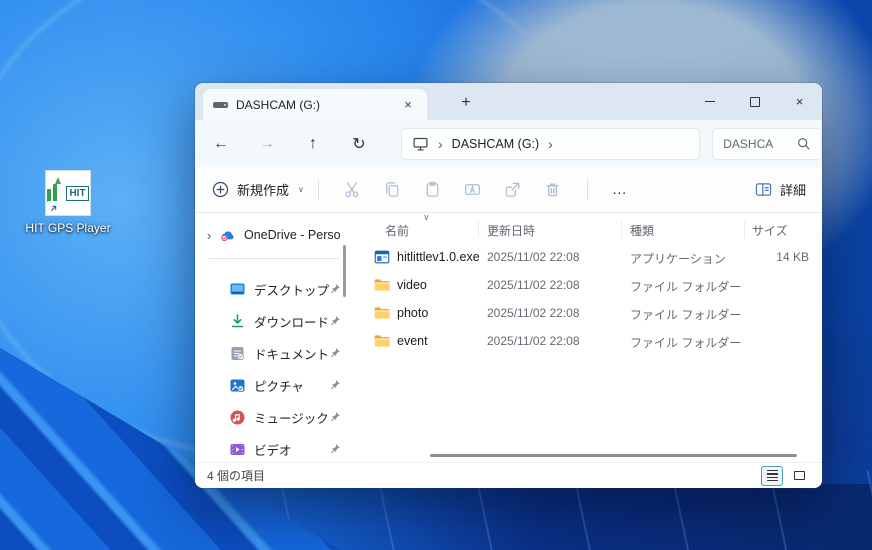 This screenshot has height=550, width=872. I want to click on sidebar-item-label: ドキュメント, so click(291, 354).